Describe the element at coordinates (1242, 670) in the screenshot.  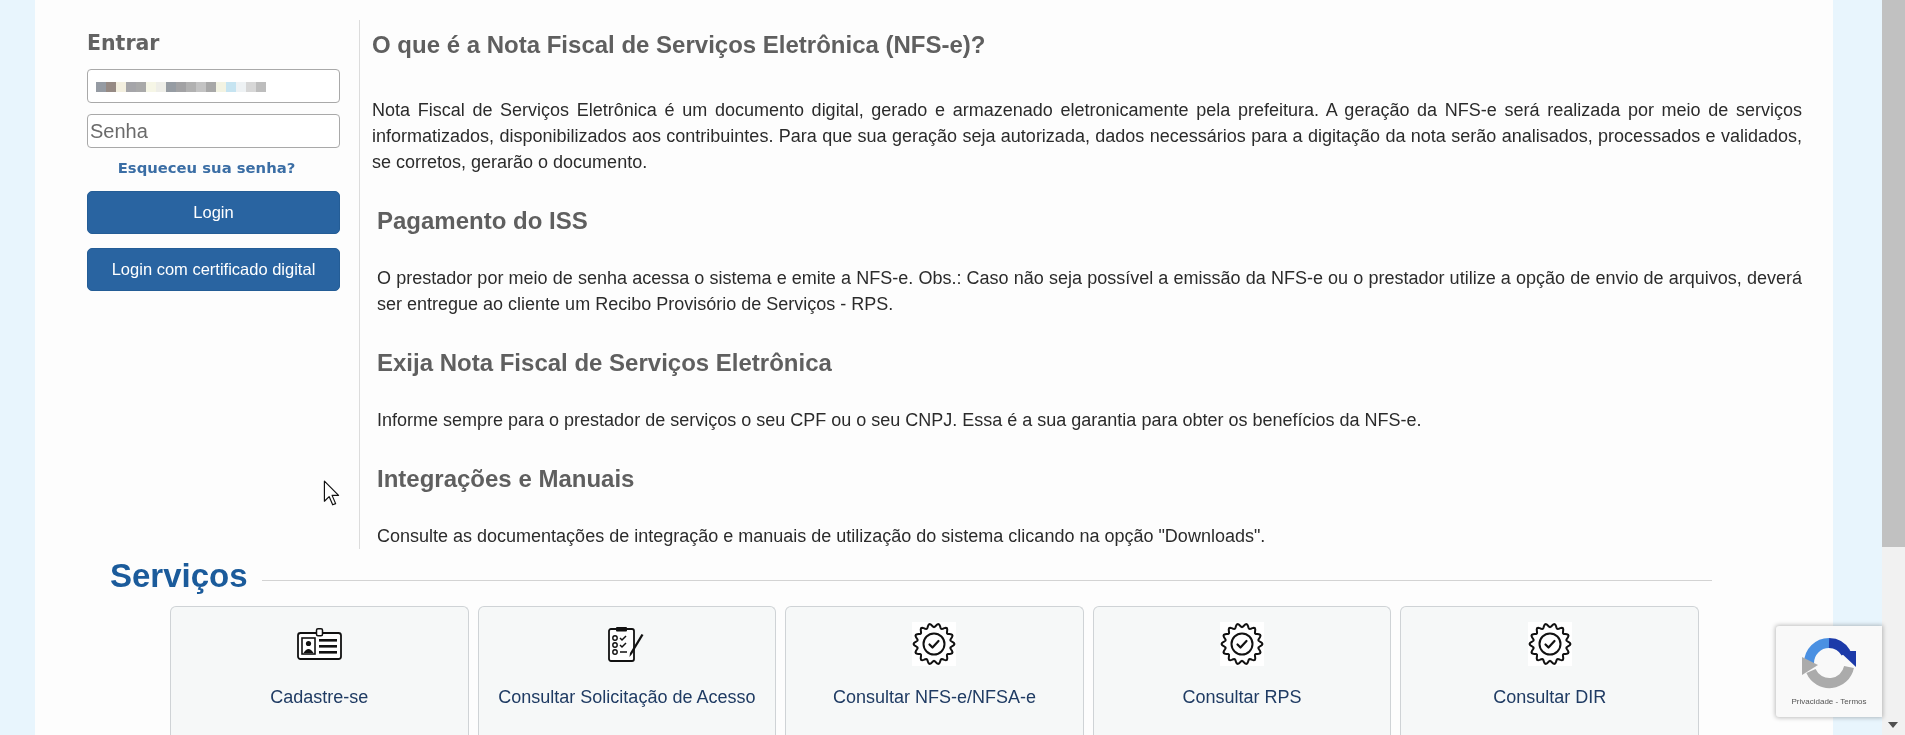
I see `service-card: Consultar RPS` at that location.